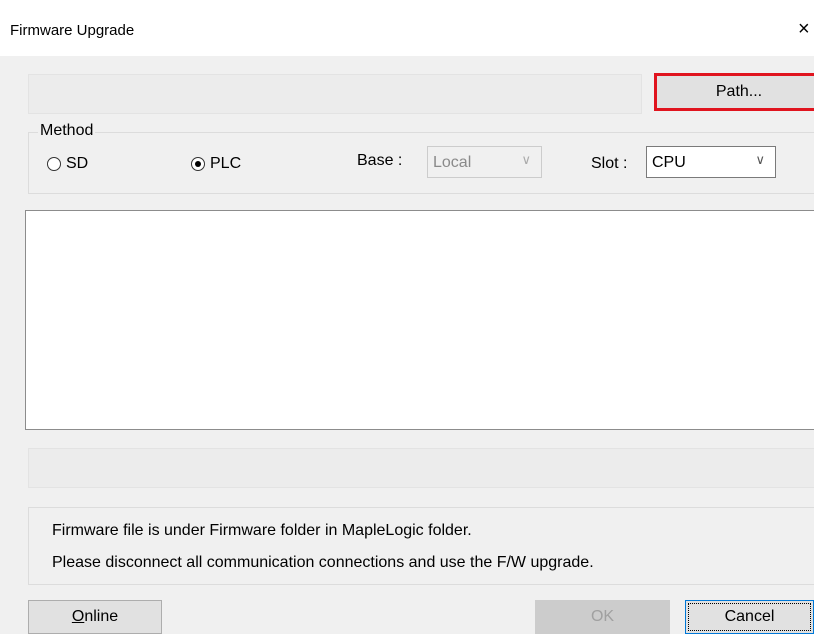 Image resolution: width=814 pixels, height=634 pixels. I want to click on focus-rectangle, so click(749, 617).